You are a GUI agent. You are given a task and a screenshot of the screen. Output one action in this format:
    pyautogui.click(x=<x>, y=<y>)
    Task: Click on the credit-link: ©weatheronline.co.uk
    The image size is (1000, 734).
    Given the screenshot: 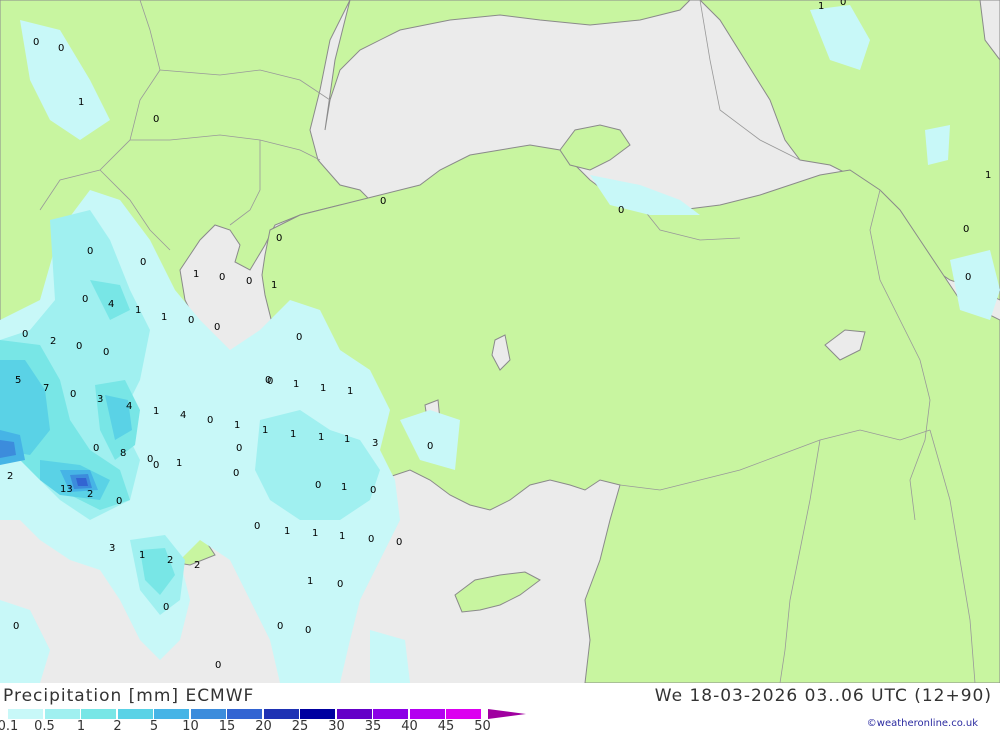 What is the action you would take?
    pyautogui.click(x=922, y=723)
    